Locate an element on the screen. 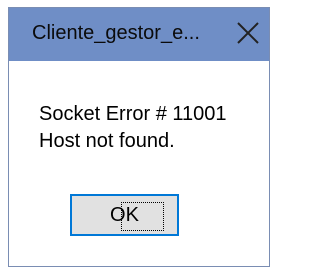  ok-button-label: OK is located at coordinates (124, 215).